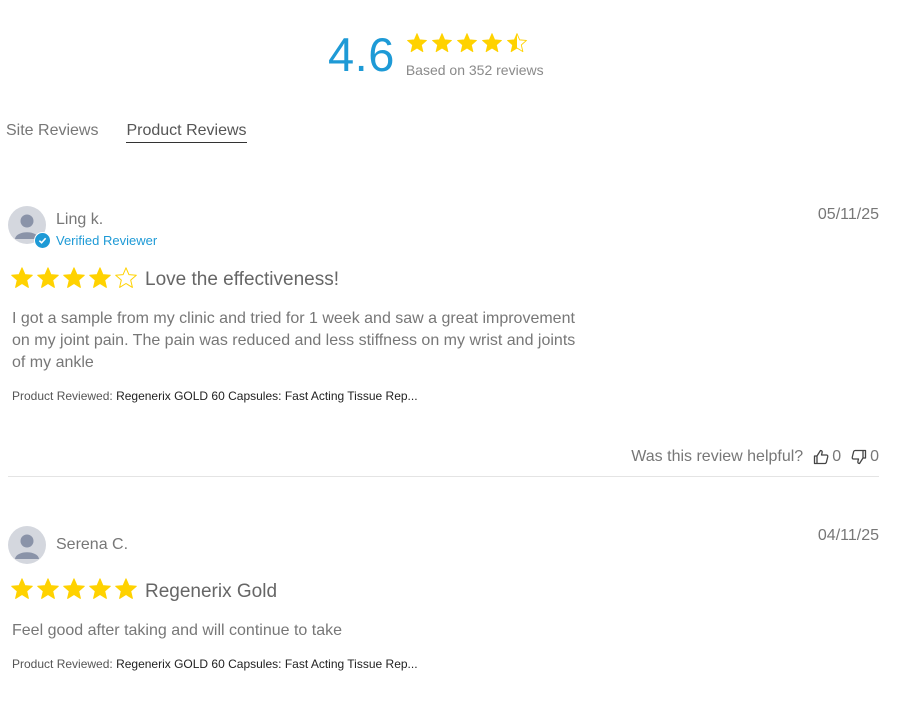 This screenshot has width=902, height=709. I want to click on tab-product-reviews: Product Reviews, so click(186, 132).